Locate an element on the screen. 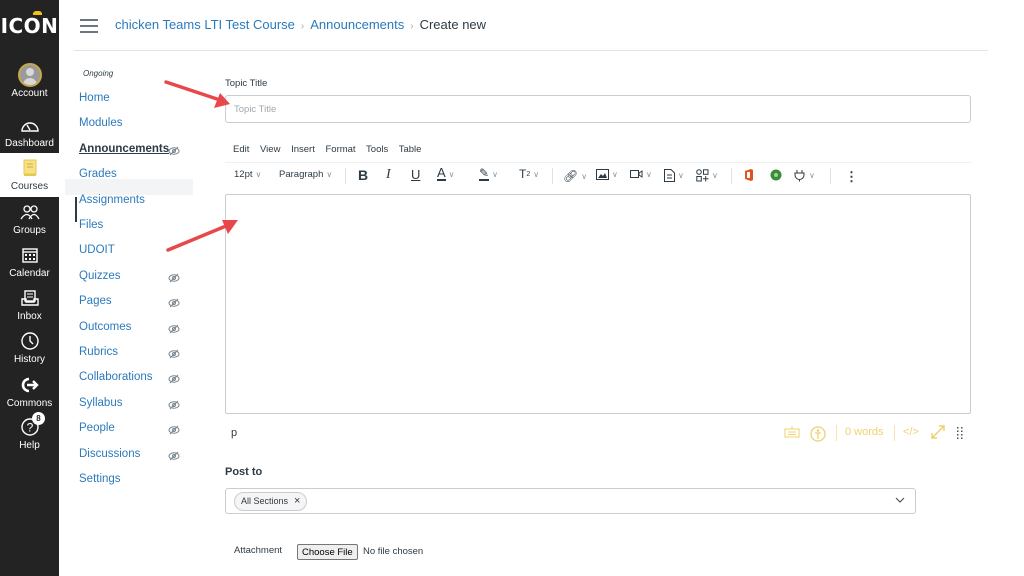 The width and height of the screenshot is (1024, 576). link-icon: 🔗︎ ∨ is located at coordinates (575, 176).